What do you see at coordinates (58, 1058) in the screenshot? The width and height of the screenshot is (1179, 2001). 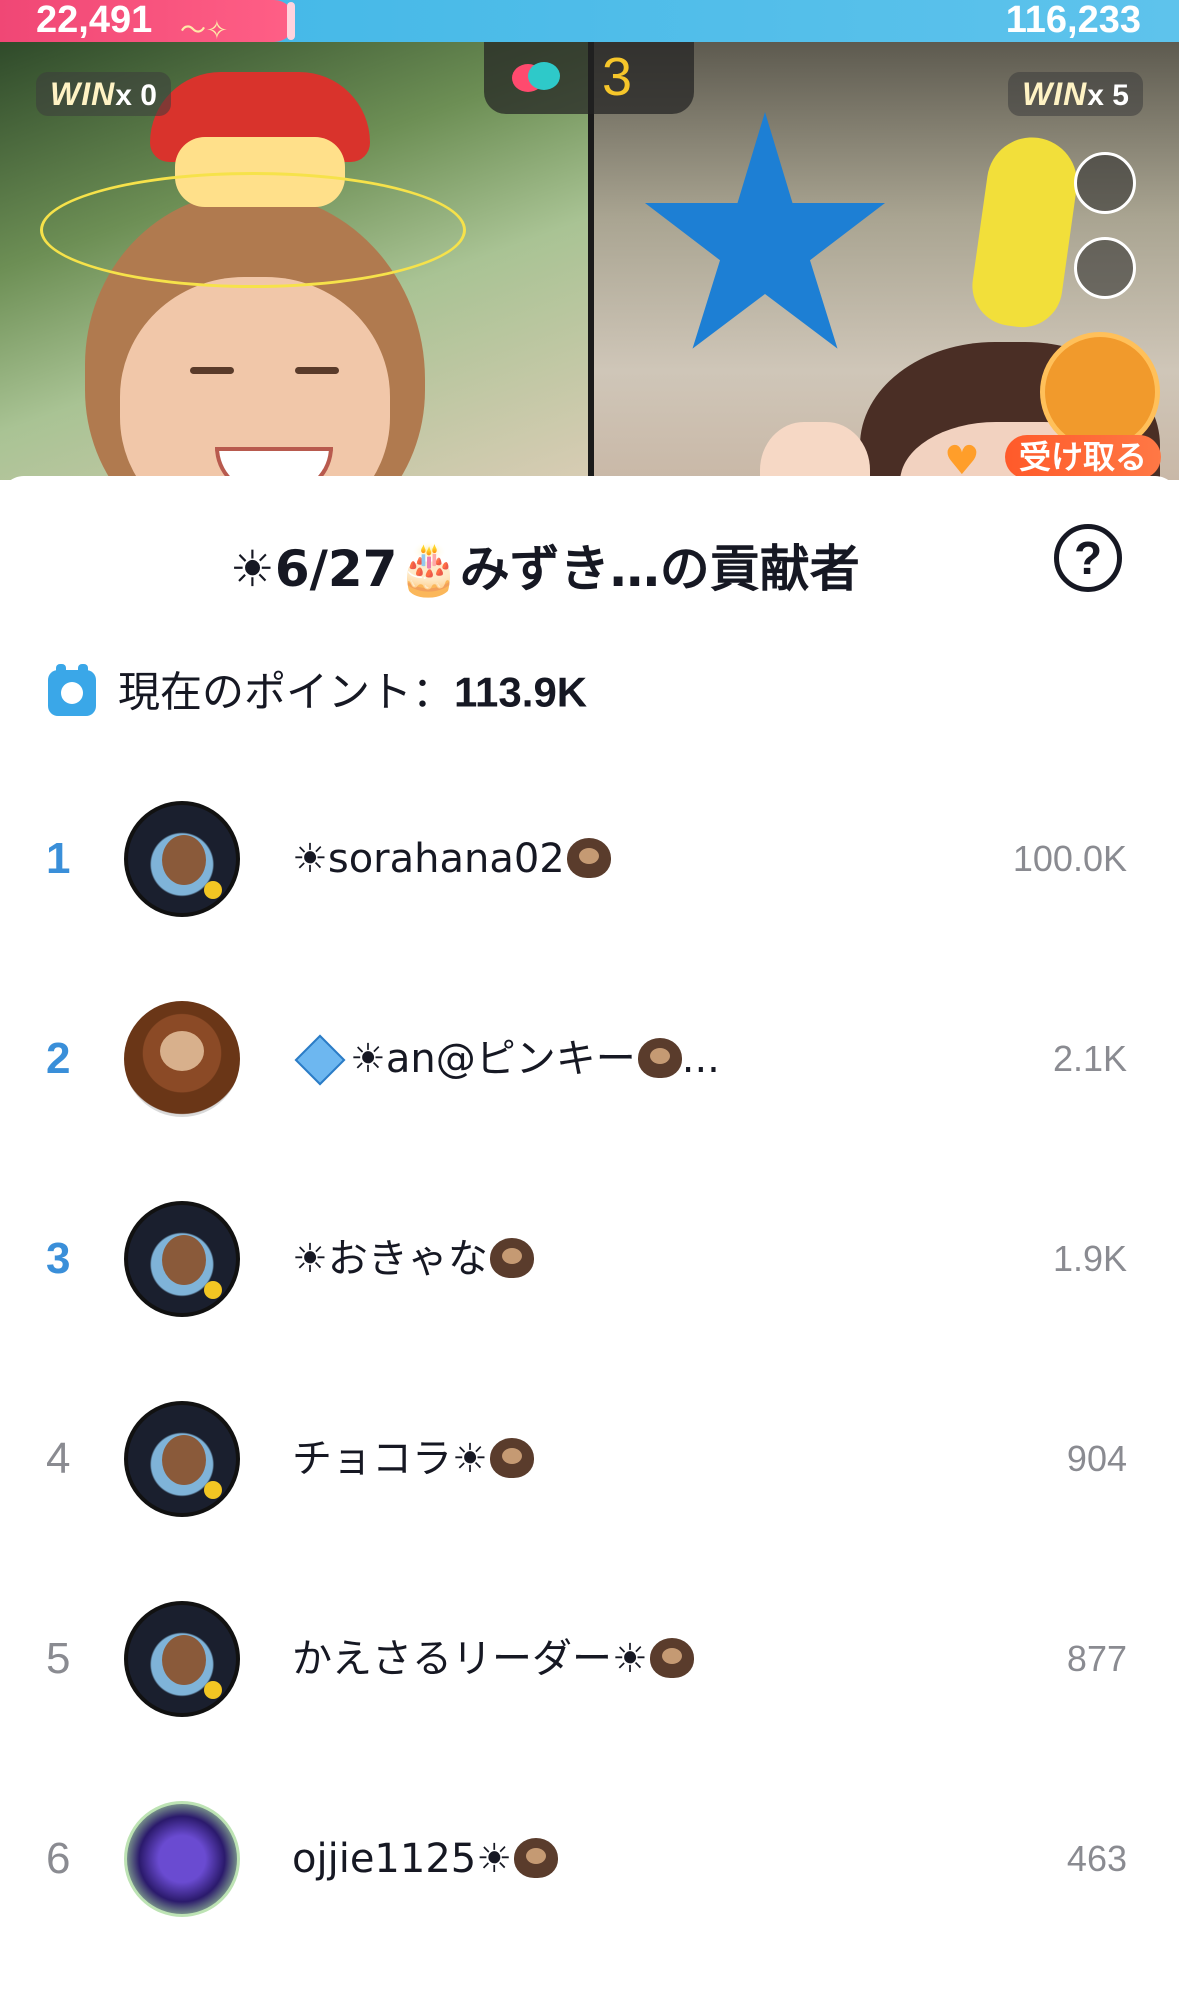 I see `rank-number: 2` at bounding box center [58, 1058].